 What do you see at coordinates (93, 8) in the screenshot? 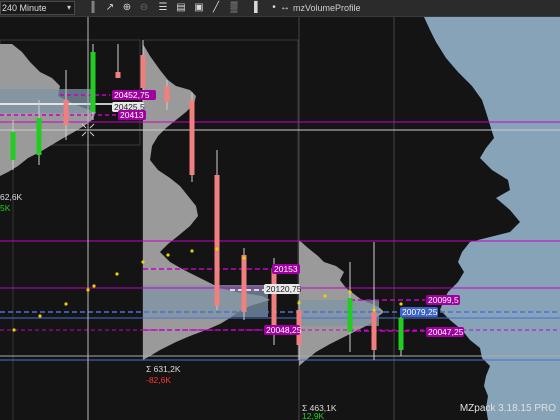
I see `bar-type-icon: ║` at bounding box center [93, 8].